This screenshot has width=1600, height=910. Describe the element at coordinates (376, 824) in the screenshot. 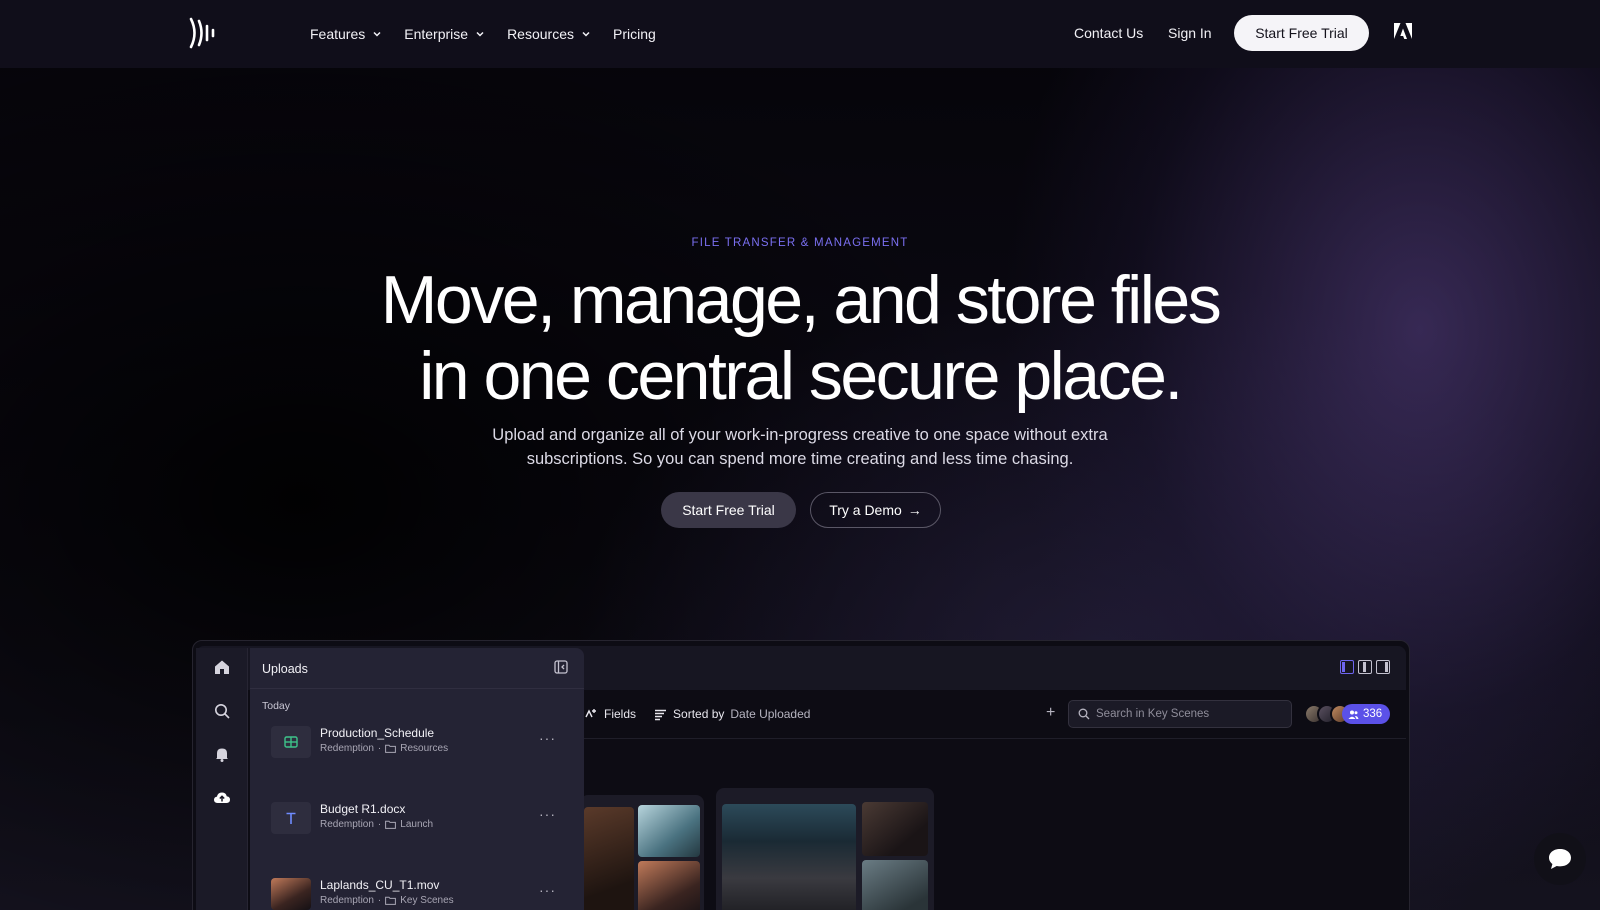

I see `file-meta: Redemption · Launch` at that location.